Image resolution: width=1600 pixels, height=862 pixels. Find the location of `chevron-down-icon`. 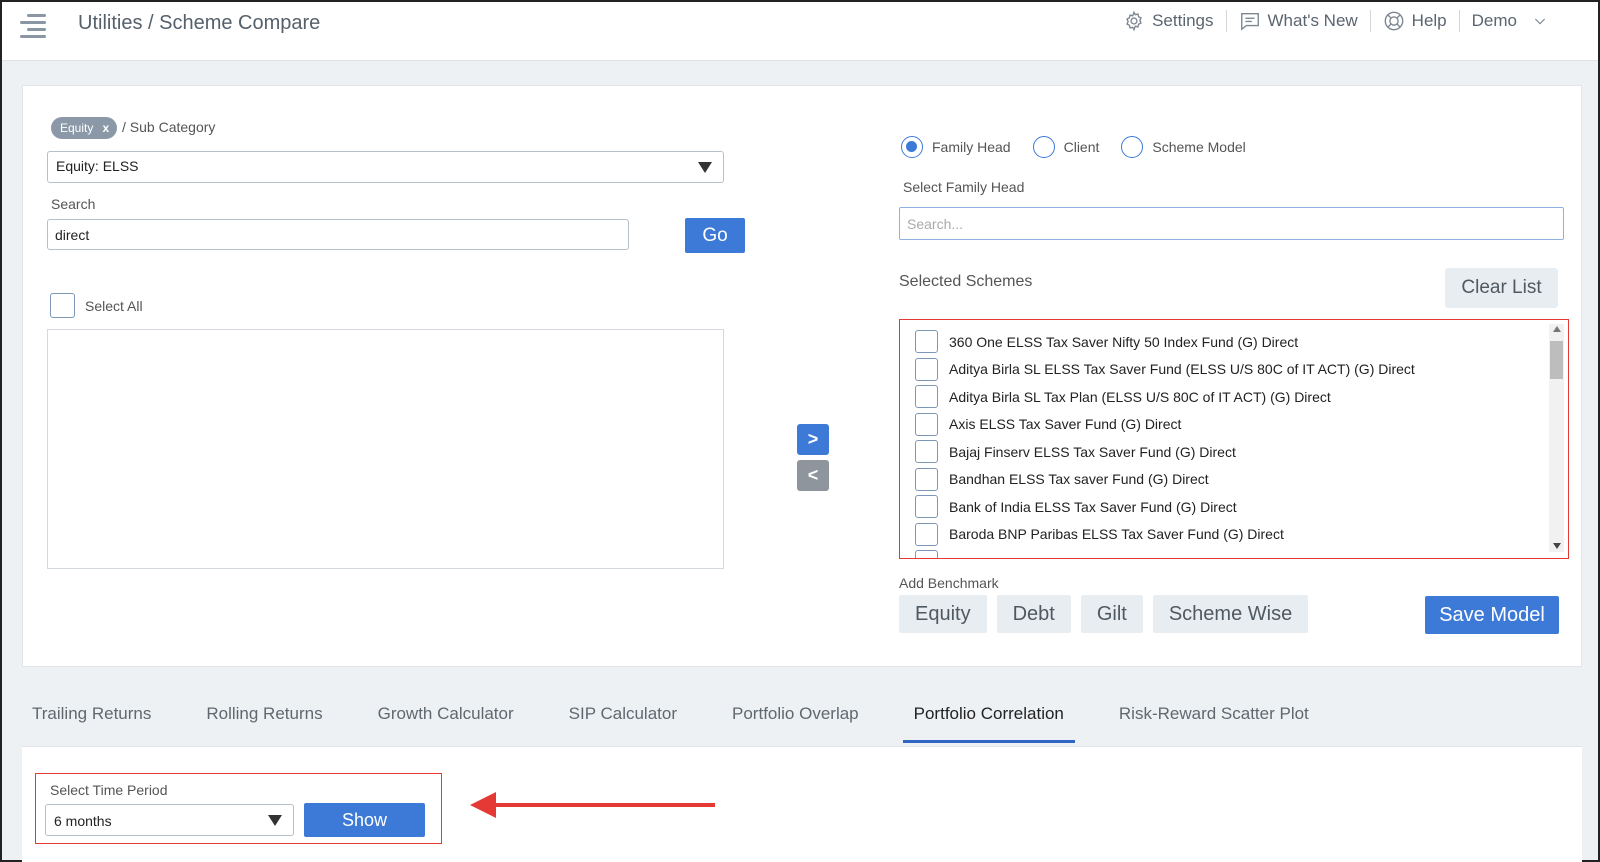

chevron-down-icon is located at coordinates (1540, 21).